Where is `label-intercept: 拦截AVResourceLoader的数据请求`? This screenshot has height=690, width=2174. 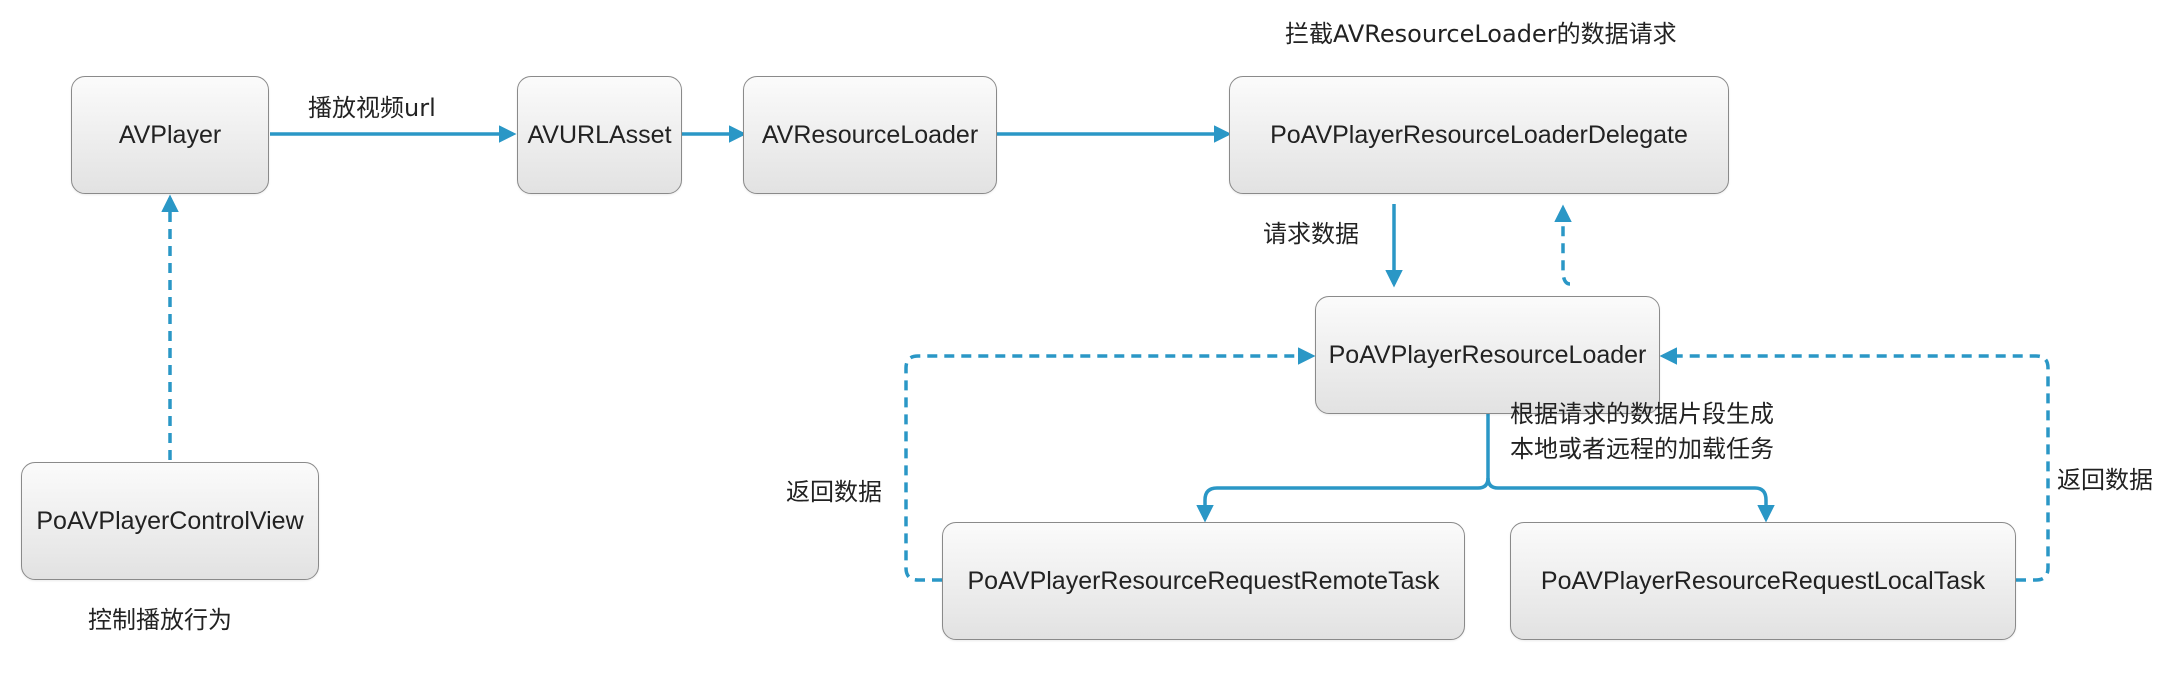
label-intercept: 拦截AVResourceLoader的数据请求 is located at coordinates (1481, 34).